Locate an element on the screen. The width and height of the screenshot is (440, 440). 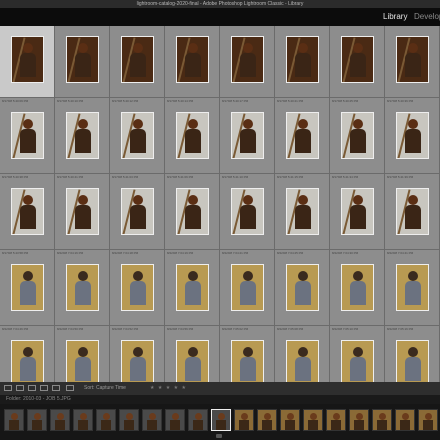
grid-cell: 8/17/08 5:40:21 PM is located at coordinates (302, 136).